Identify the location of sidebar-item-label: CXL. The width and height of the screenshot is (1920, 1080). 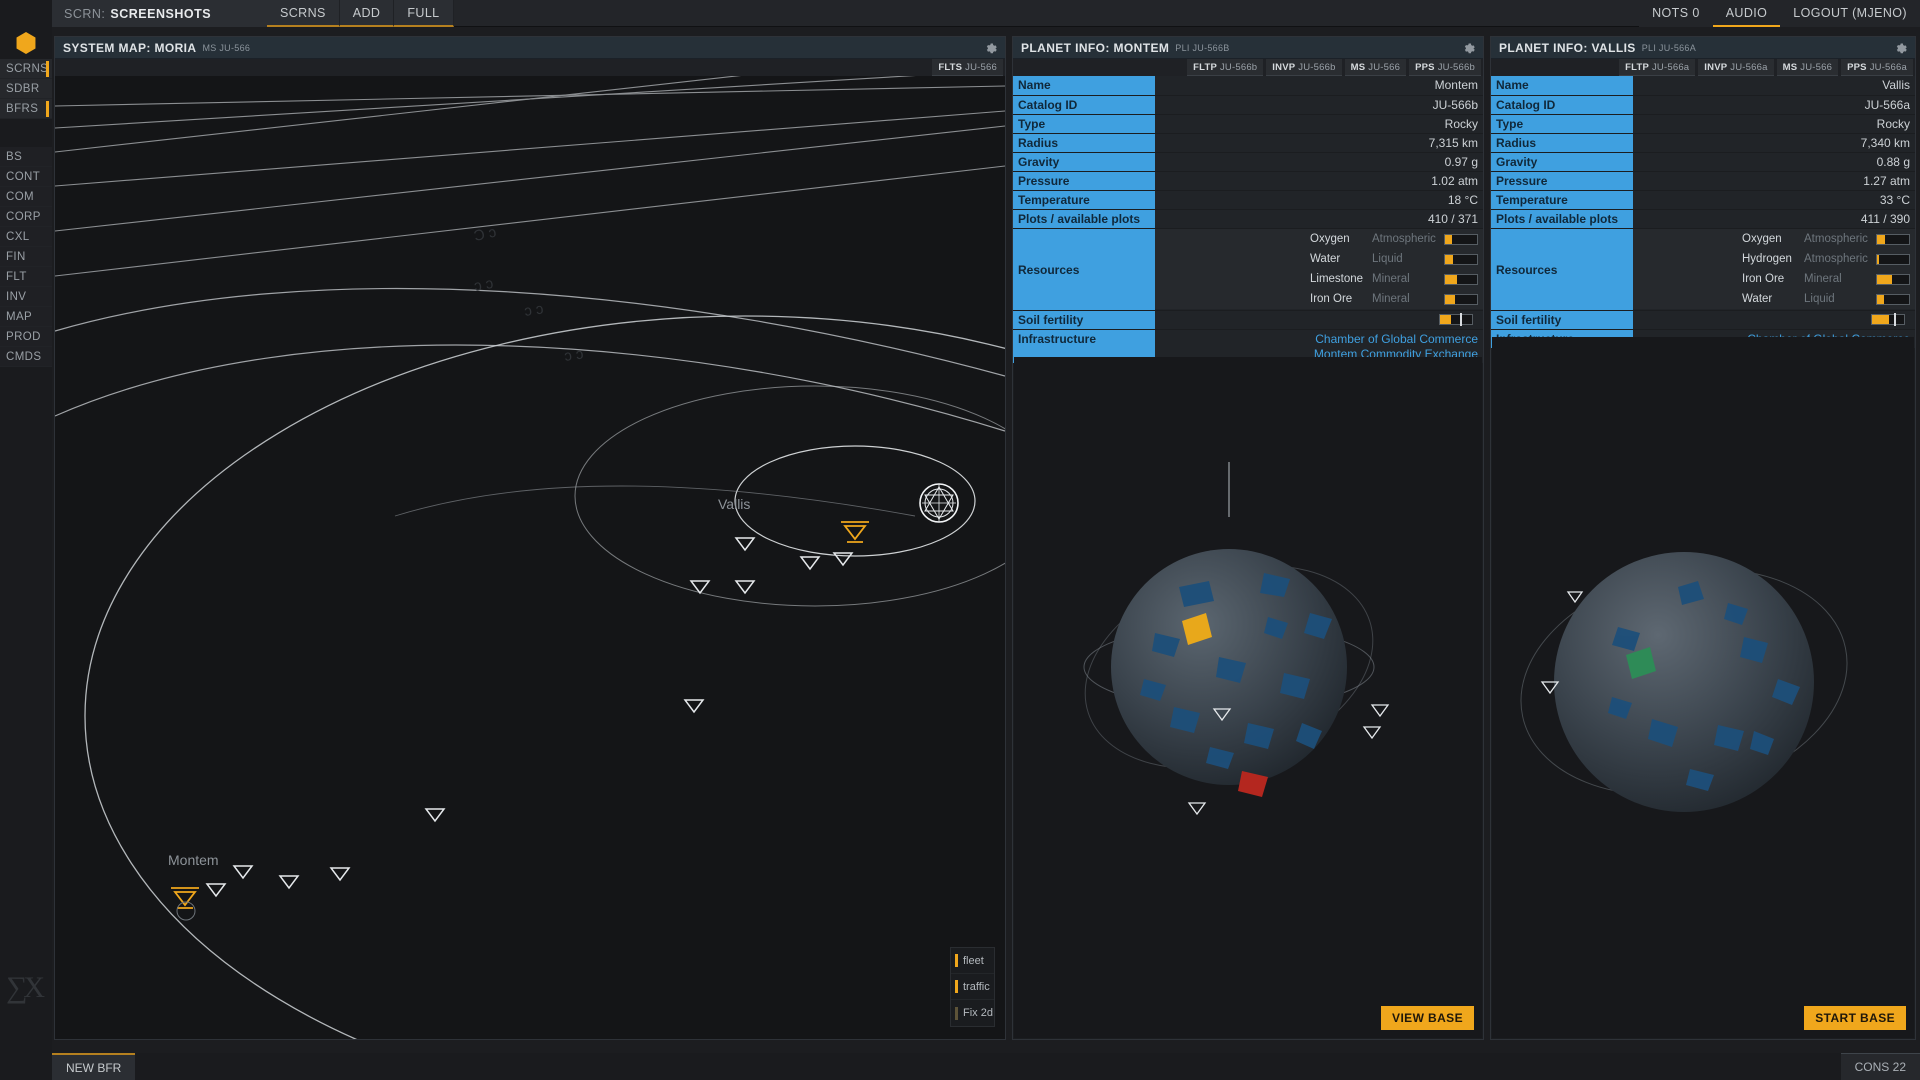
(18, 236).